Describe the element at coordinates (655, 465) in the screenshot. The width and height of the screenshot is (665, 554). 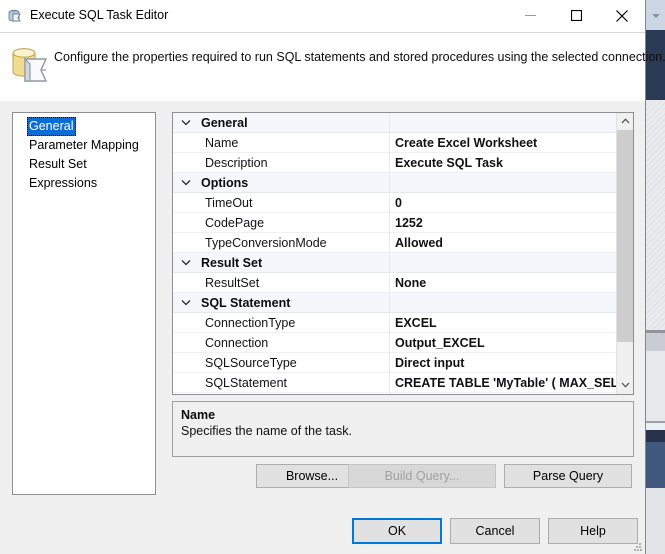
I see `bg-slate-block` at that location.